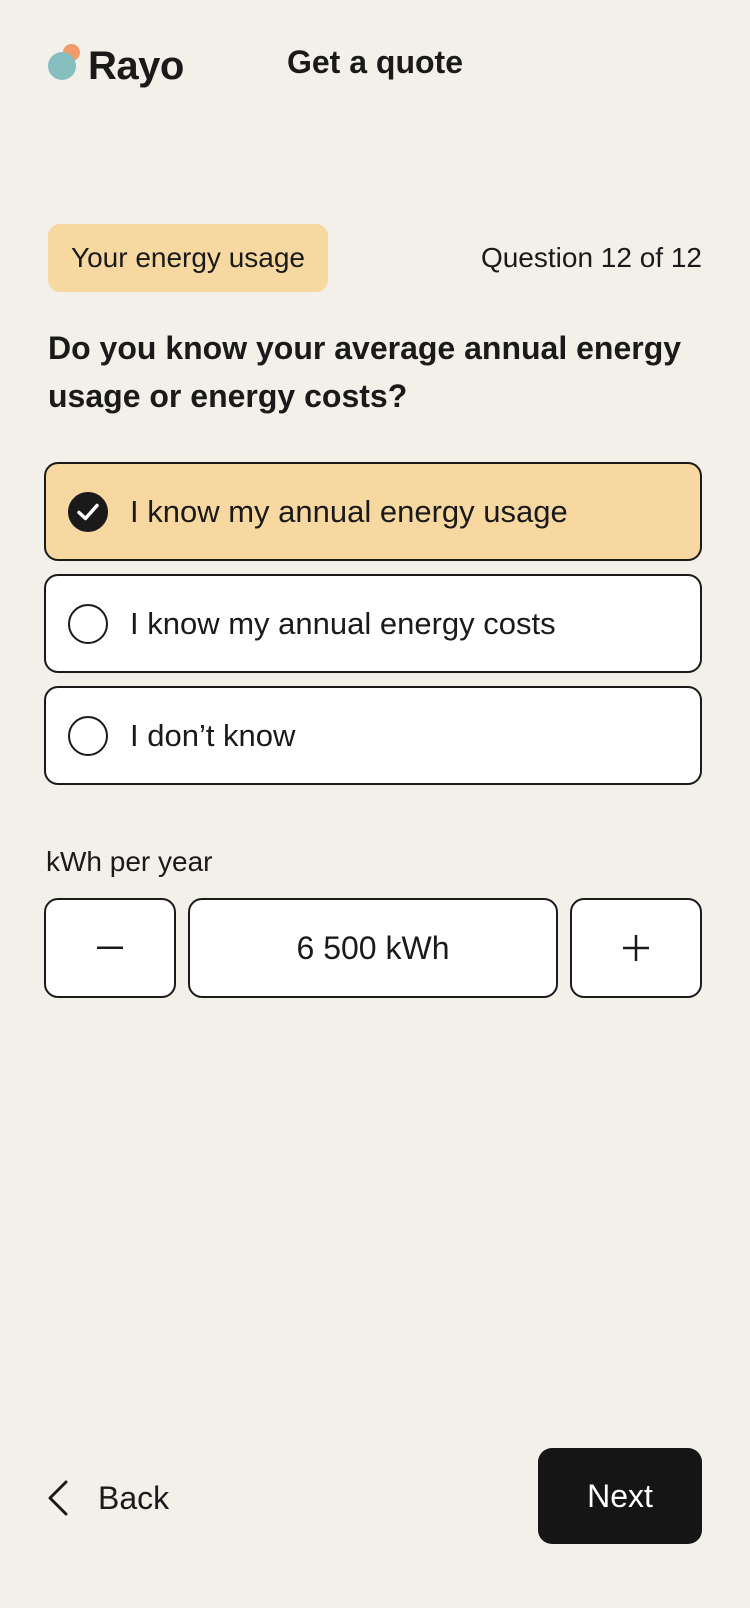 The image size is (750, 1608). What do you see at coordinates (373, 735) in the screenshot?
I see `option-dont-know: I don’t know` at bounding box center [373, 735].